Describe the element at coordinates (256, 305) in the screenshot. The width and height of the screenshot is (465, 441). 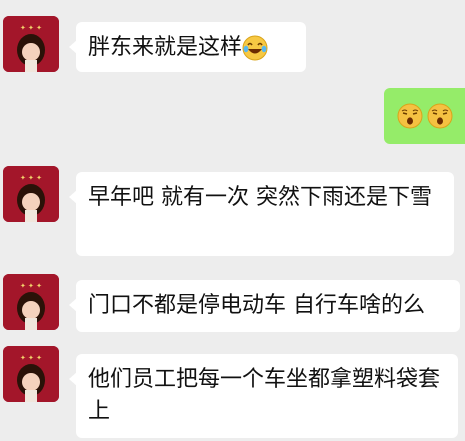
I see `message-text: 门口不都是停电动车 自行车啥的么` at that location.